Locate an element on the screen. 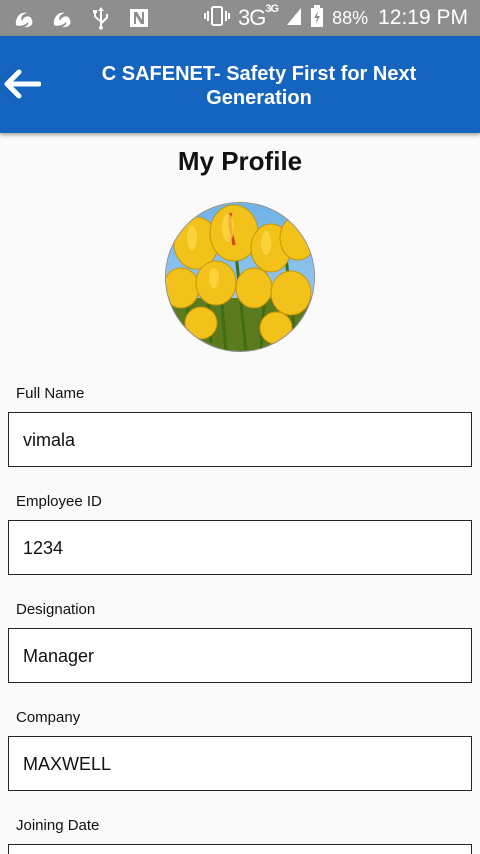  arrow-left-icon is located at coordinates (22, 86).